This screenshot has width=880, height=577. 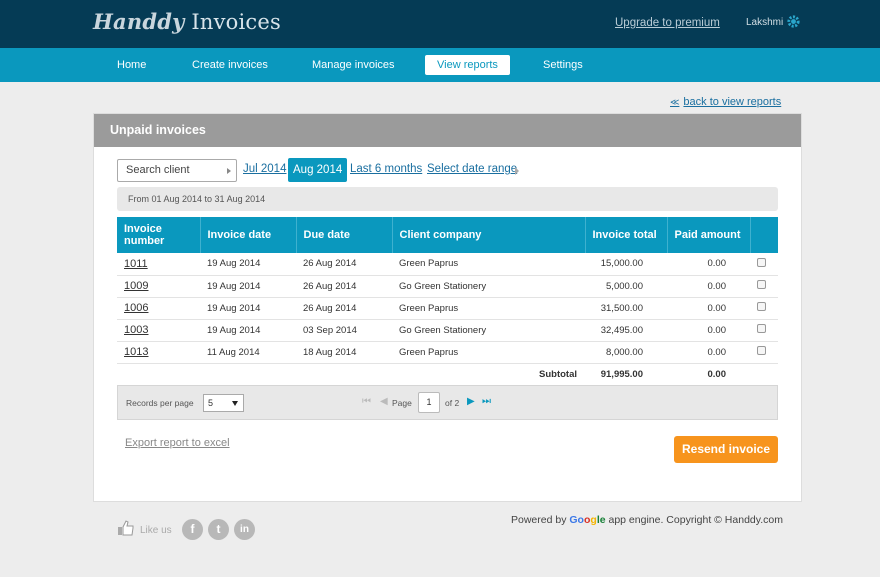 I want to click on next-page-icon: ▶, so click(x=471, y=401).